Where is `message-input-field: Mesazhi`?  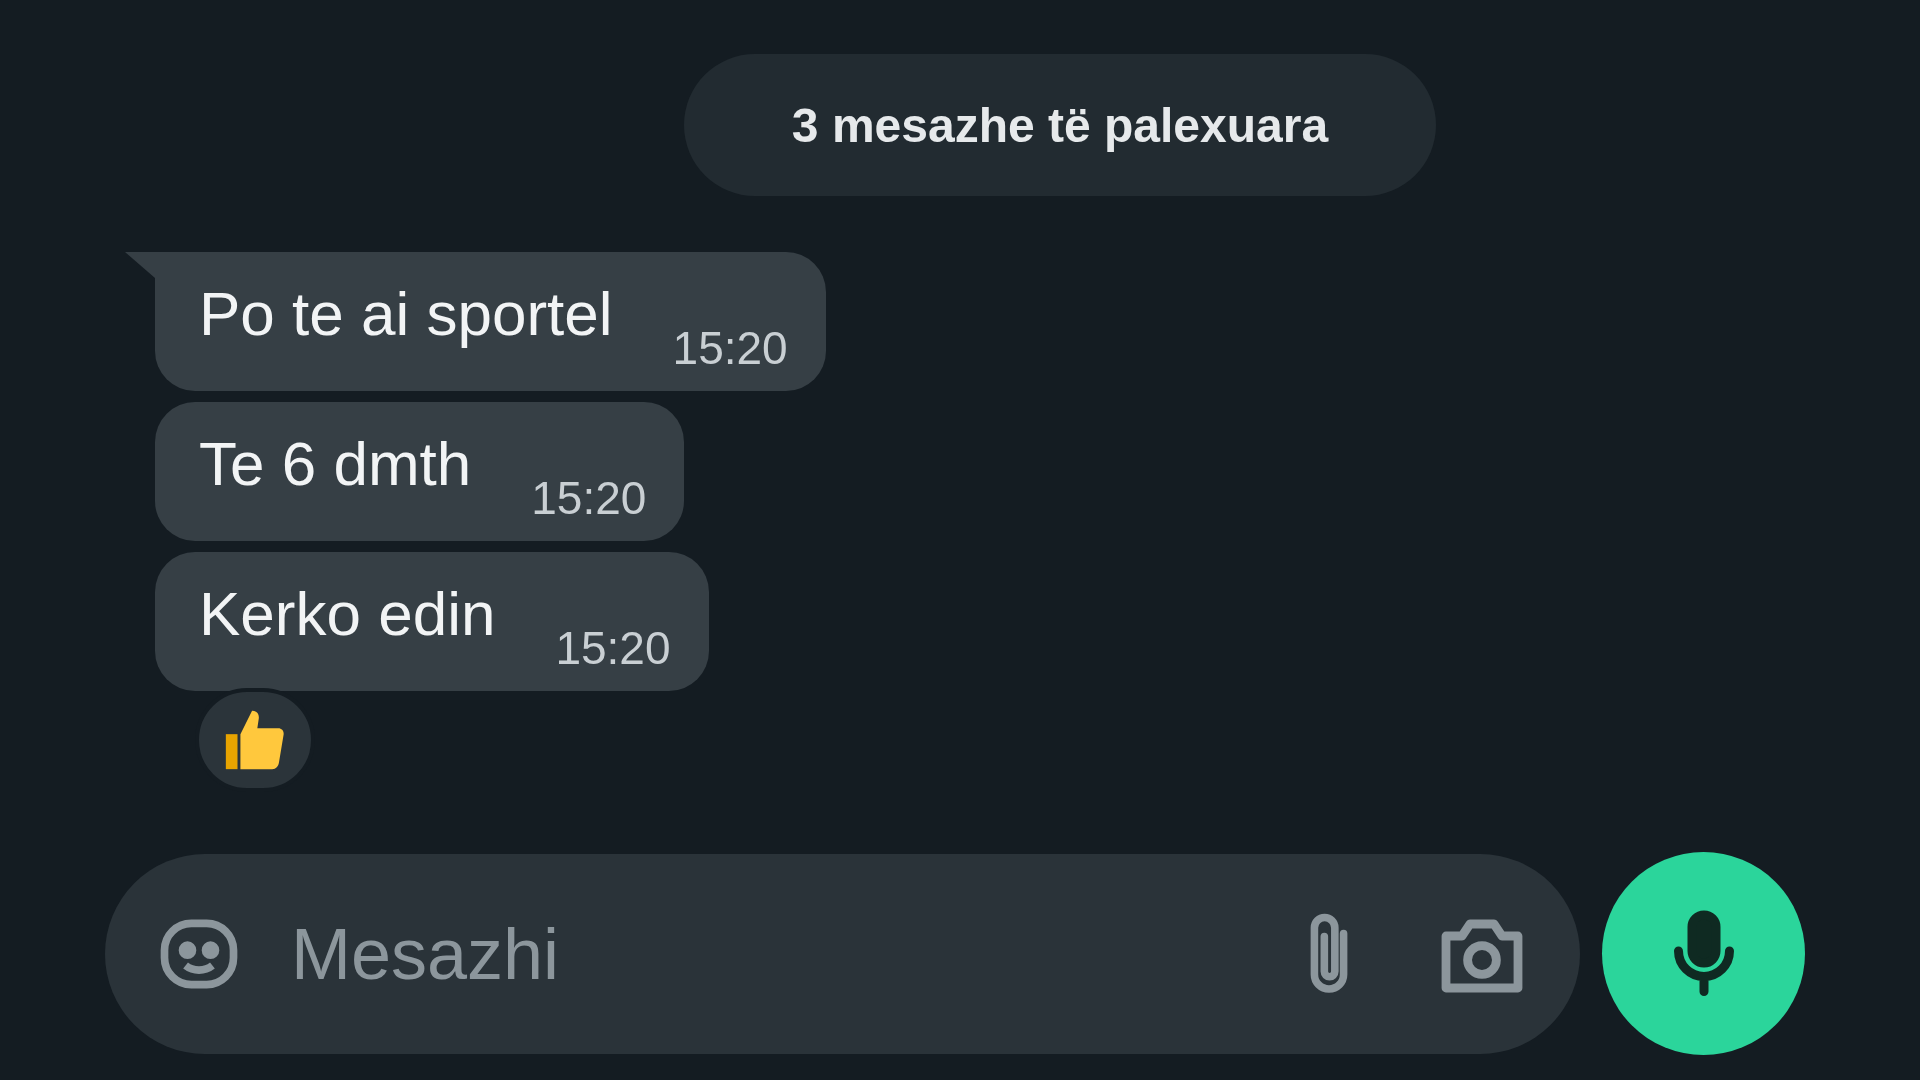
message-input-field: Mesazhi is located at coordinates (842, 953).